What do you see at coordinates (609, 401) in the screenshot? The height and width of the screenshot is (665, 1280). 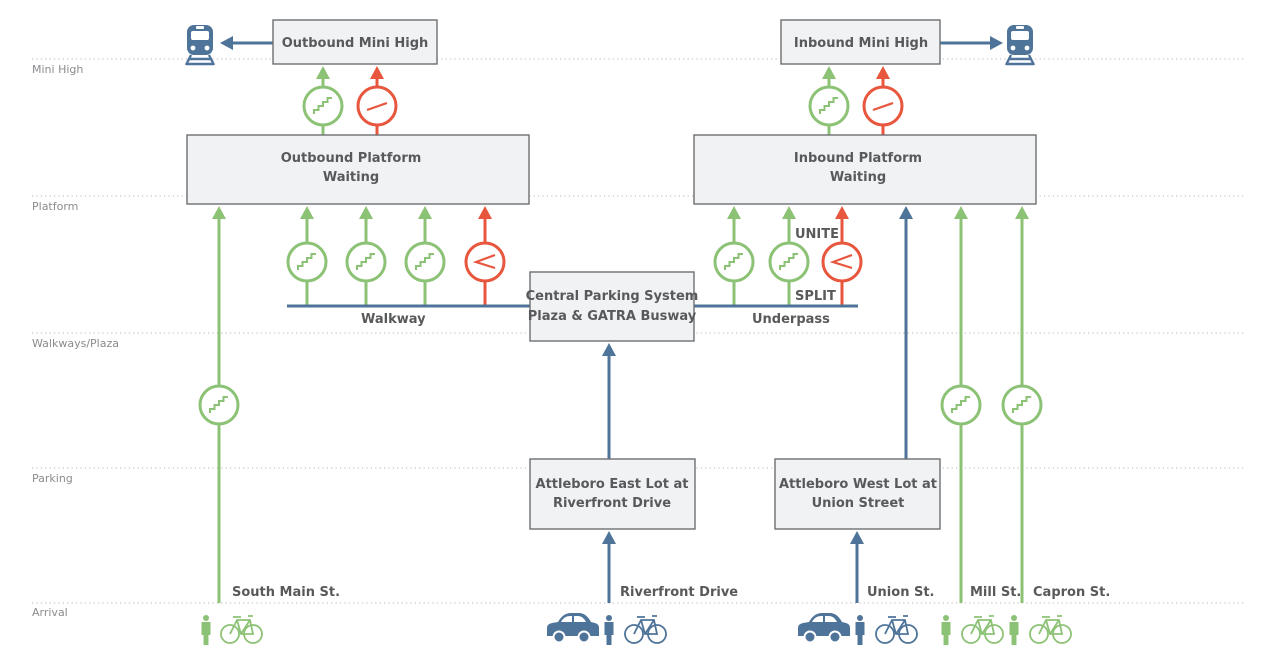 I see `link-east-lot-to-plaza` at bounding box center [609, 401].